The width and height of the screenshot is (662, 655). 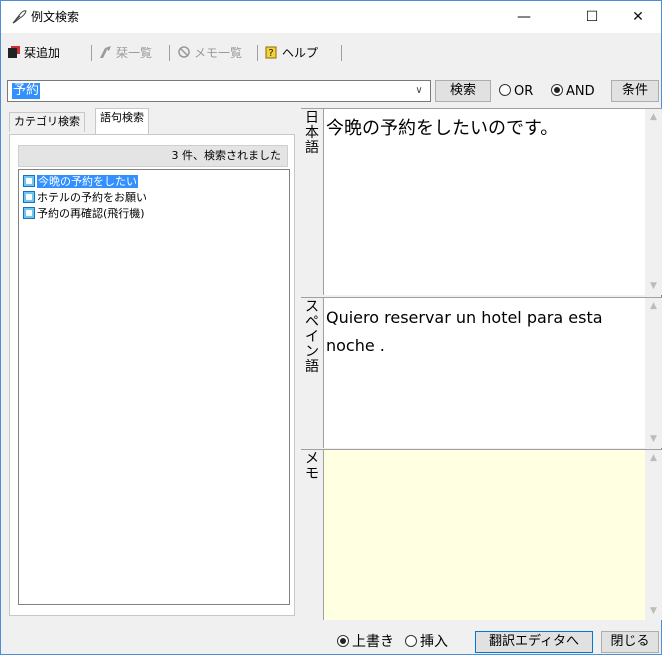 What do you see at coordinates (411, 641) in the screenshot?
I see `insert-radio-circle` at bounding box center [411, 641].